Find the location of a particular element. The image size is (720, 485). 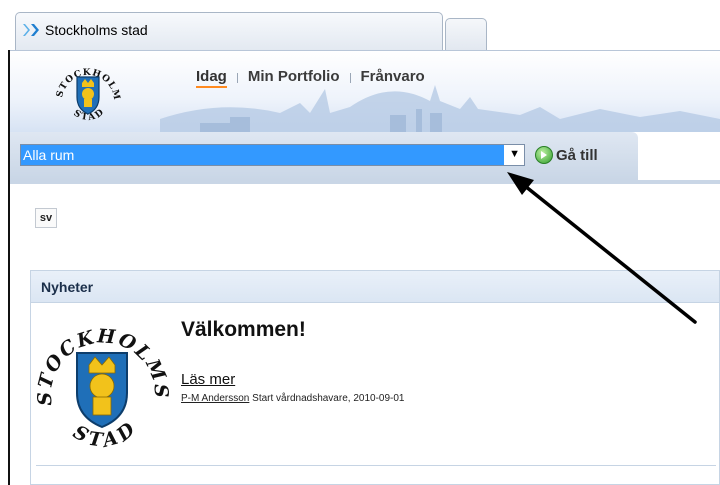

room-selector-bar: Alla rum ▼ Gå till is located at coordinates (365, 158).